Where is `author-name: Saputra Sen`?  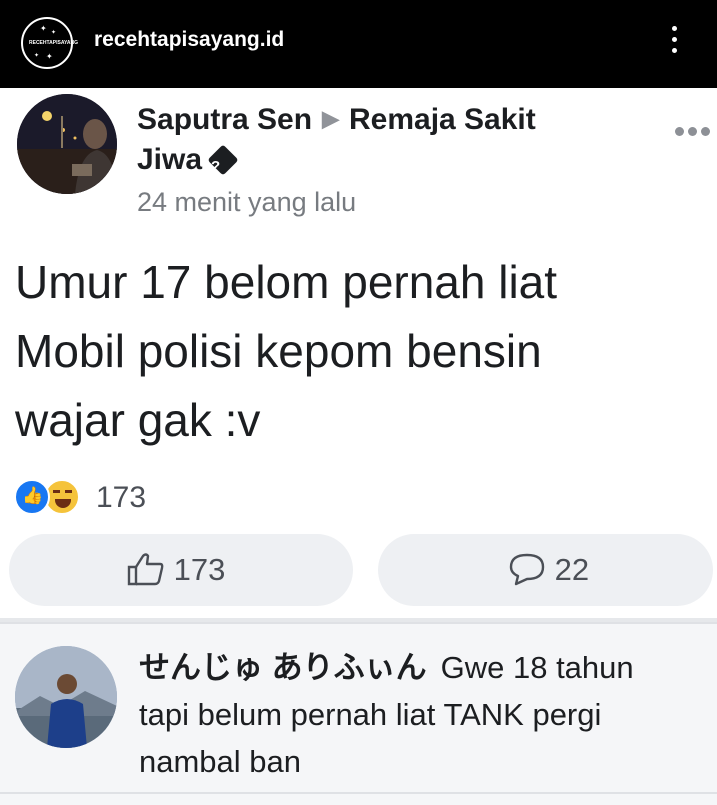 author-name: Saputra Sen is located at coordinates (224, 119).